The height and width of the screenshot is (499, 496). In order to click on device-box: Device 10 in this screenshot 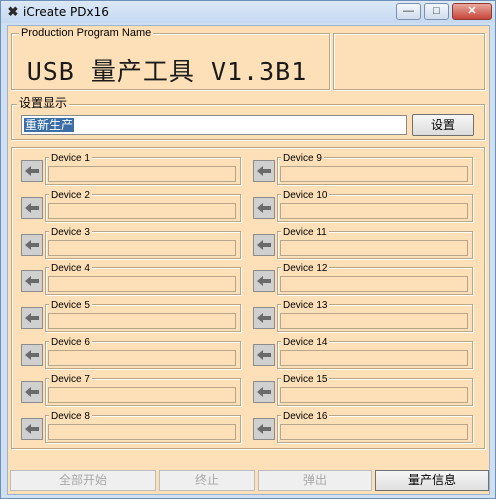, I will do `click(375, 205)`.